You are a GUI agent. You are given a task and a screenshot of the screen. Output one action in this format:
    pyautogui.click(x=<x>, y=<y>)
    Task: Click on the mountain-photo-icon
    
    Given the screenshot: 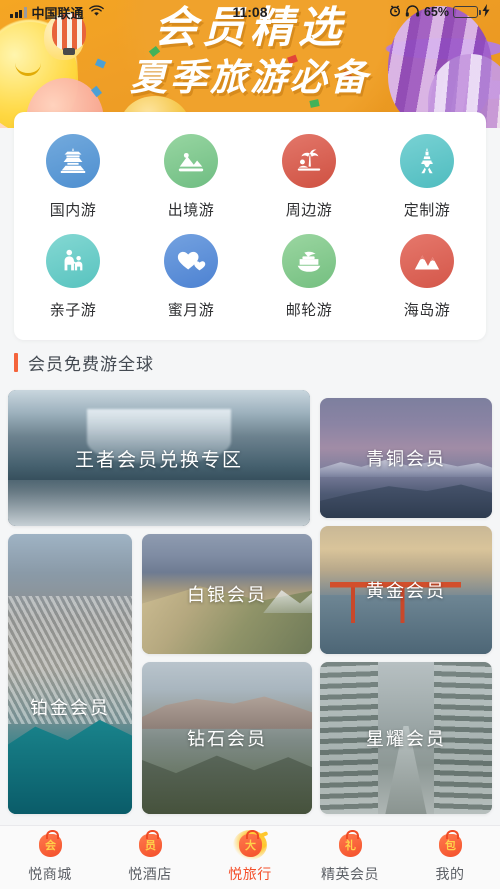 What is the action you would take?
    pyautogui.click(x=191, y=161)
    